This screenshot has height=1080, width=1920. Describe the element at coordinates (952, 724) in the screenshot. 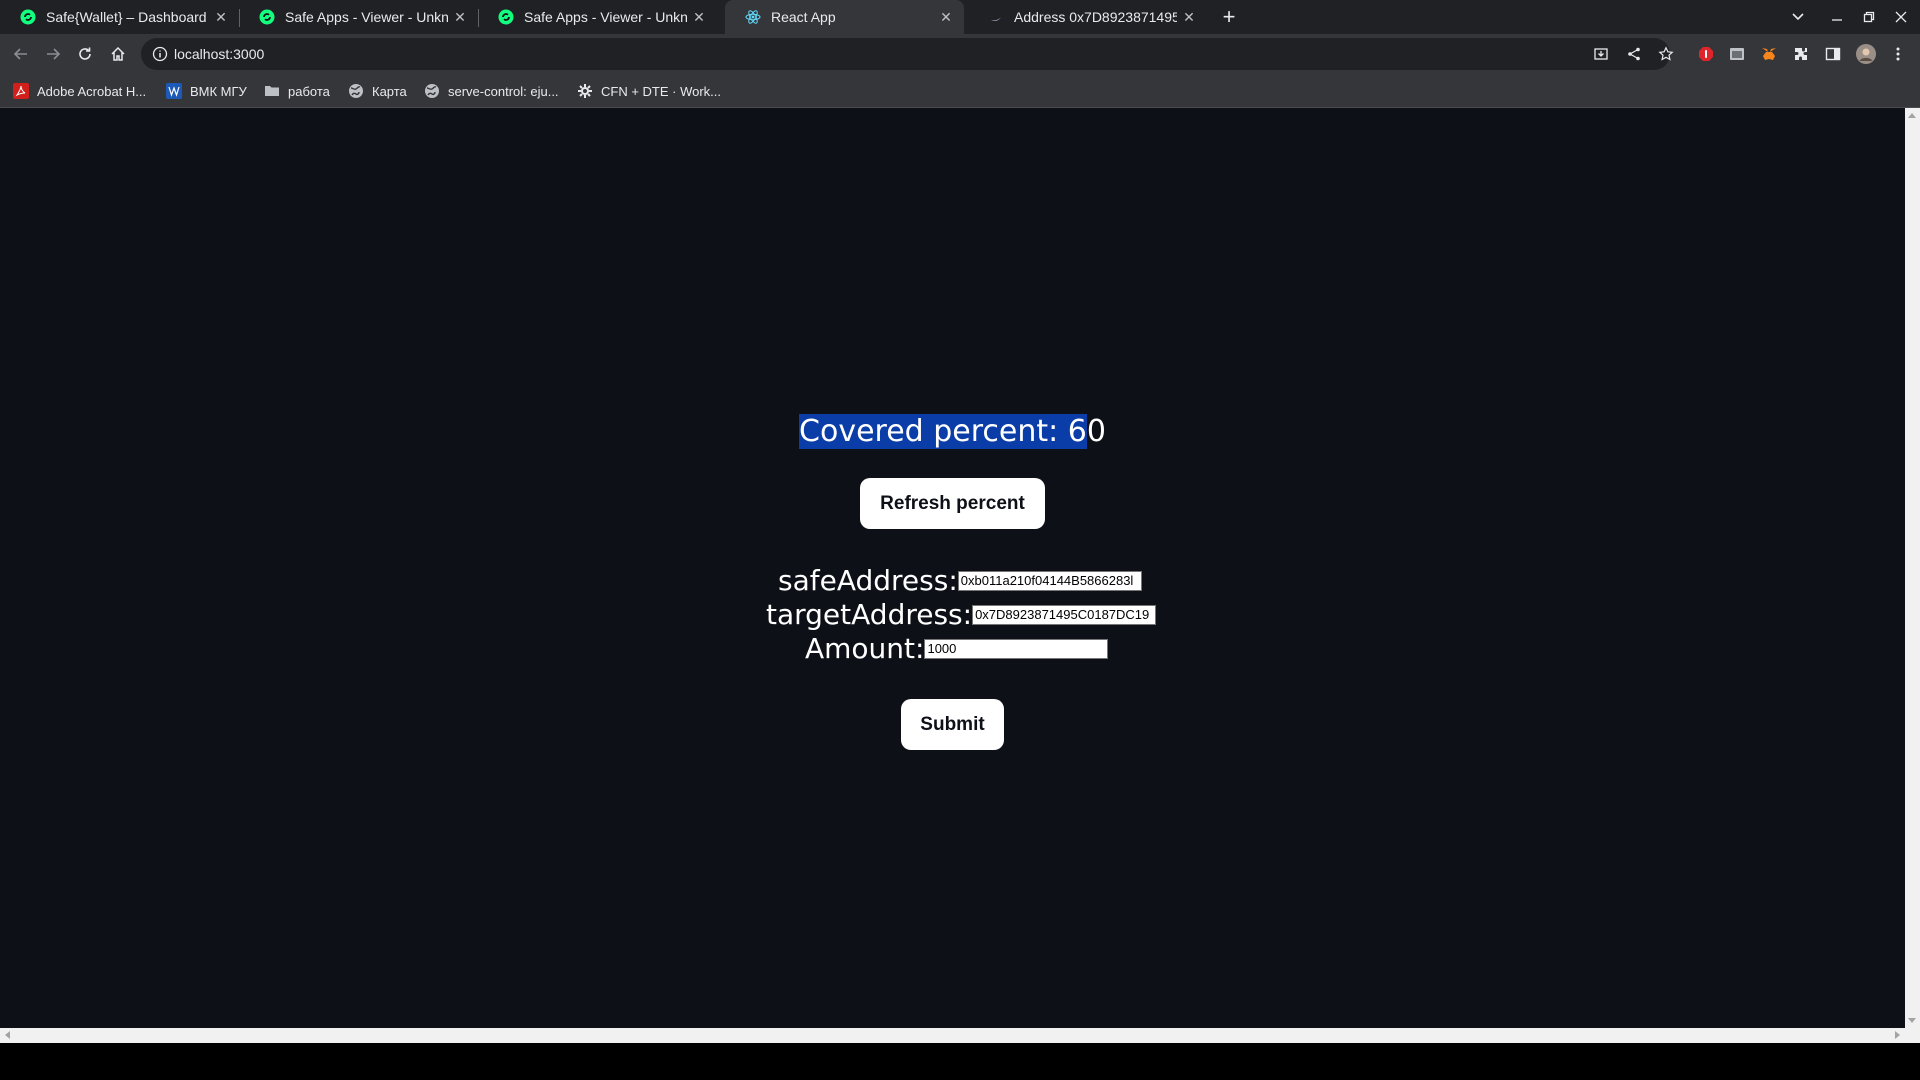

I see `submit-button: Submit` at that location.